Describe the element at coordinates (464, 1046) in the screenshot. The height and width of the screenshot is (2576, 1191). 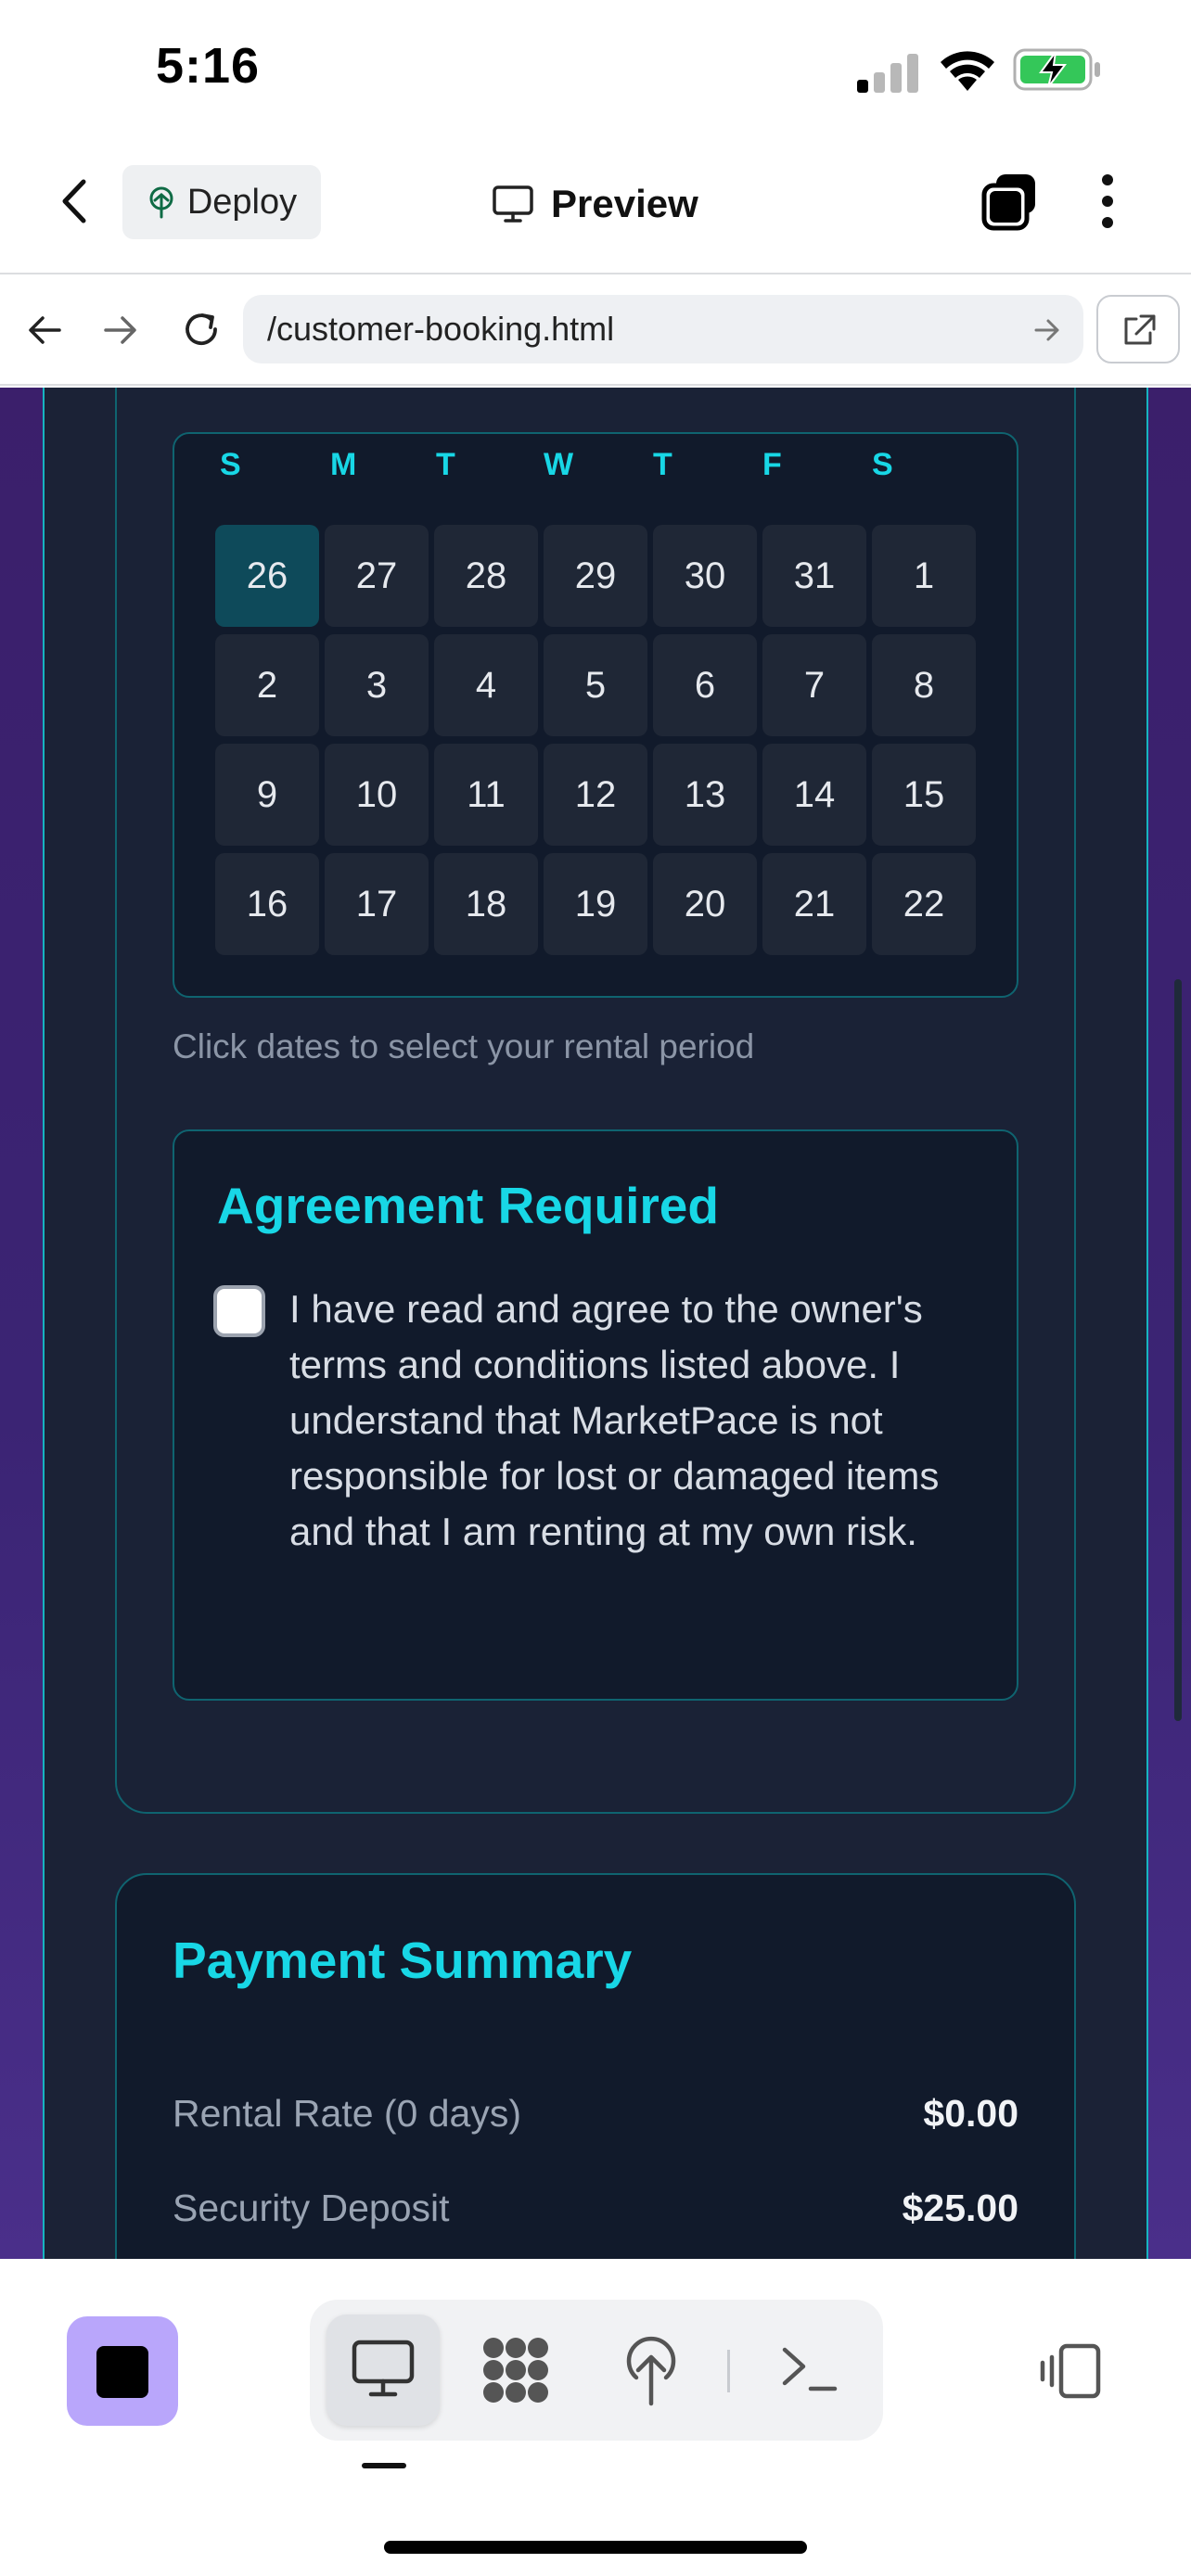
I see `calendar-hint: Click dates to select your rental period` at that location.